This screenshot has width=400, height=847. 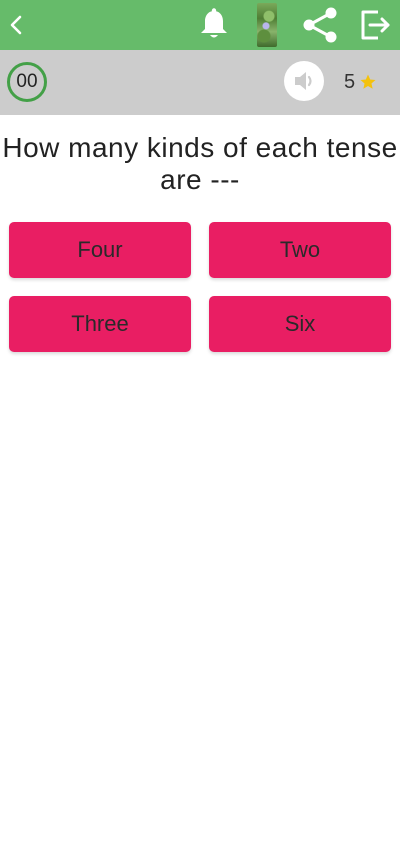 I want to click on answer-button-six: Six, so click(x=300, y=324).